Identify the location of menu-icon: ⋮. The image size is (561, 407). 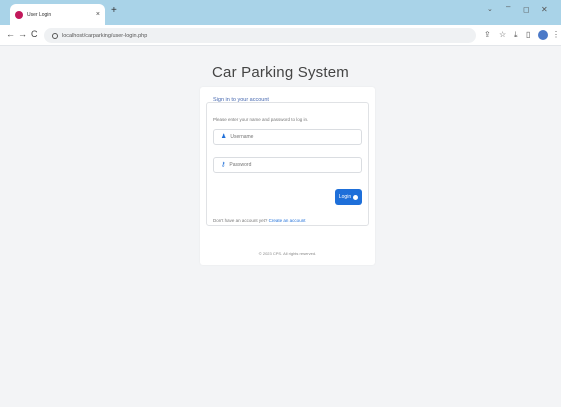
(556, 35).